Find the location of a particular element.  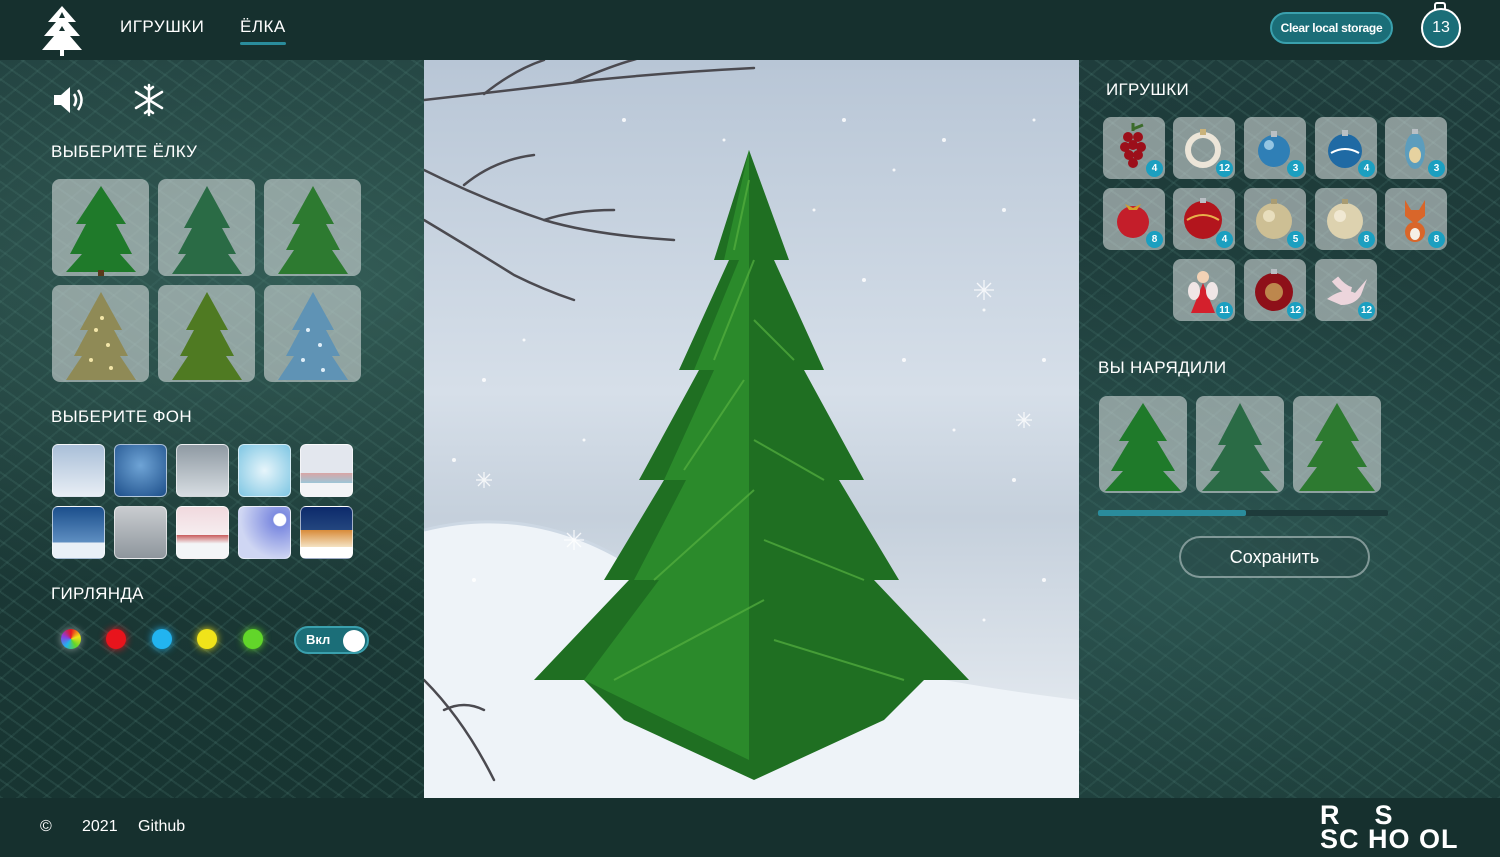

garland-toggle-label: Вкл is located at coordinates (318, 639).